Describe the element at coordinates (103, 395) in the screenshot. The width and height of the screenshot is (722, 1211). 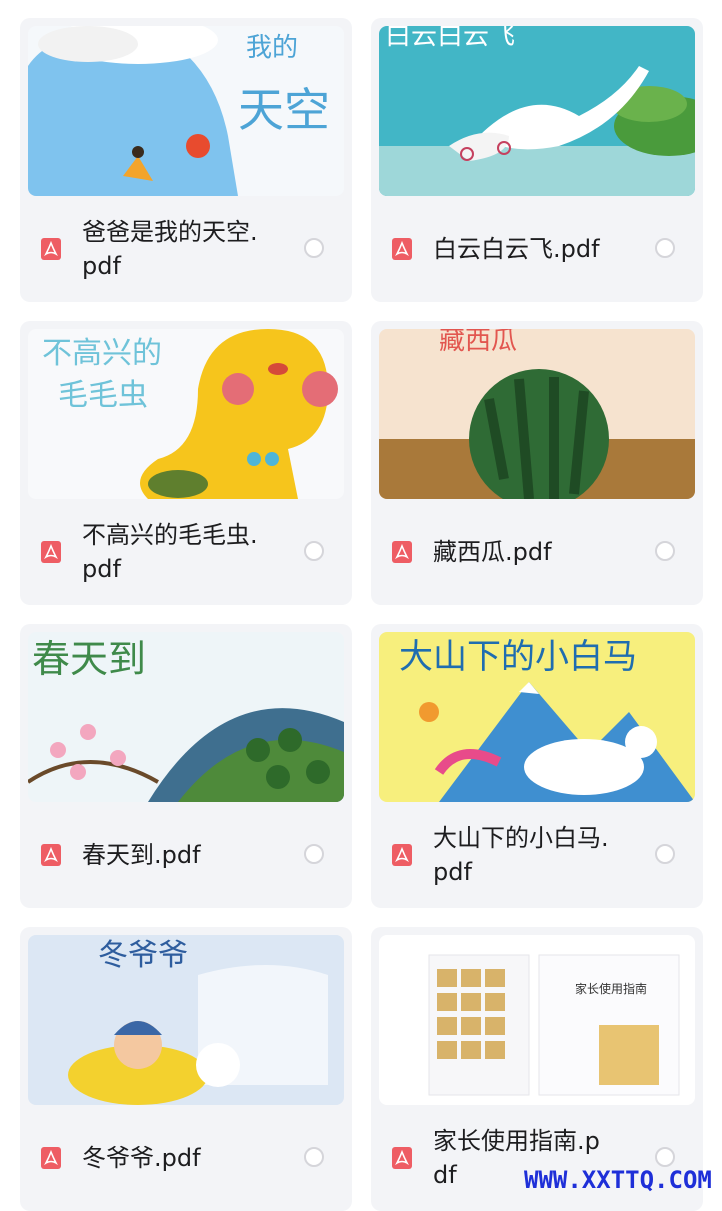
I see `svg-text: 毛毛虫` at that location.